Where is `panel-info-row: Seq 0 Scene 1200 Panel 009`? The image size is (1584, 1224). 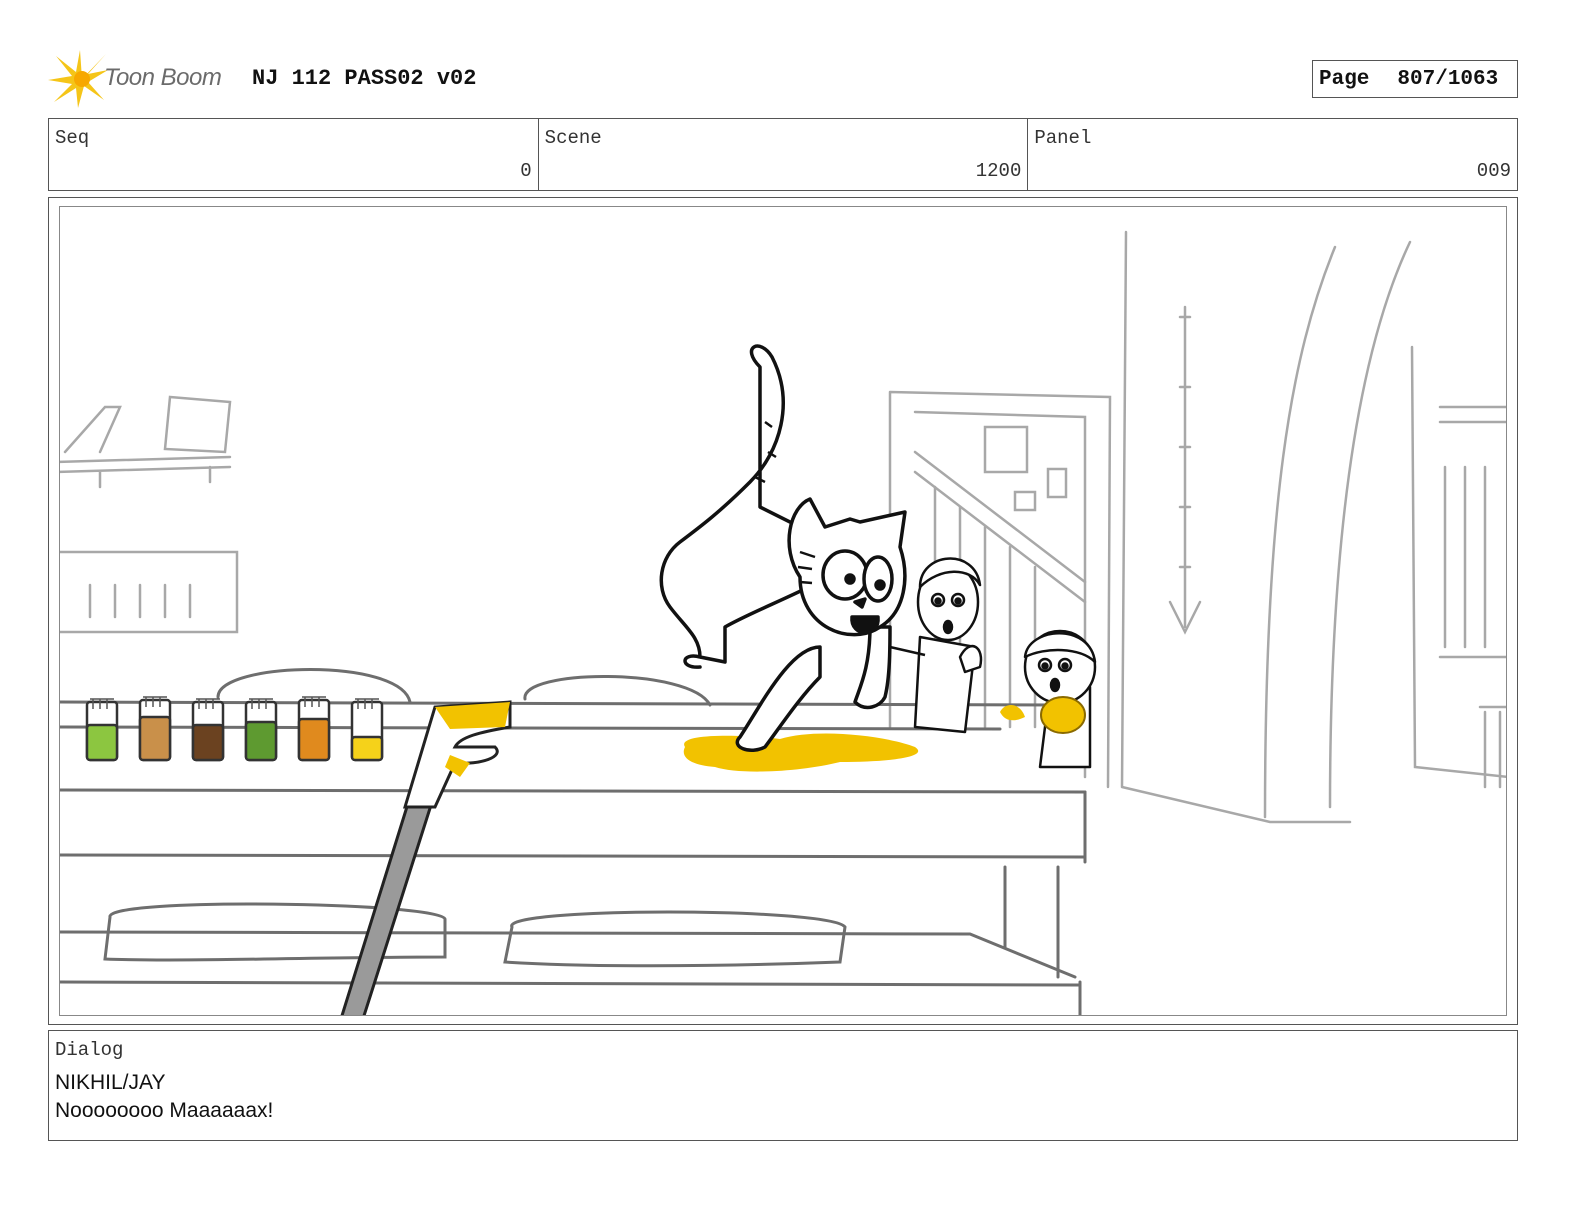 panel-info-row: Seq 0 Scene 1200 Panel 009 is located at coordinates (783, 154).